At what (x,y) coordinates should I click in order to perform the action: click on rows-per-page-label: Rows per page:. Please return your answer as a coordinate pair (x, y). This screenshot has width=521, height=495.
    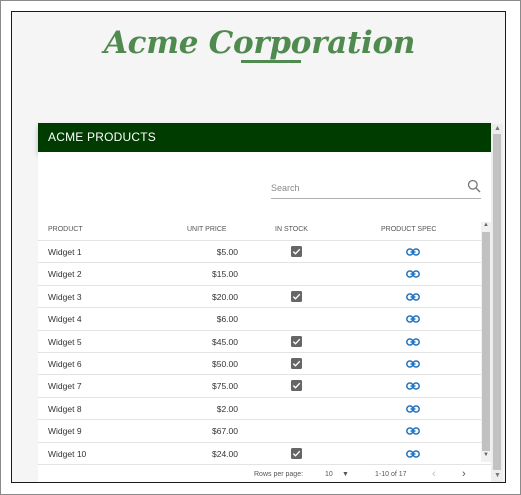
    Looking at the image, I should click on (279, 474).